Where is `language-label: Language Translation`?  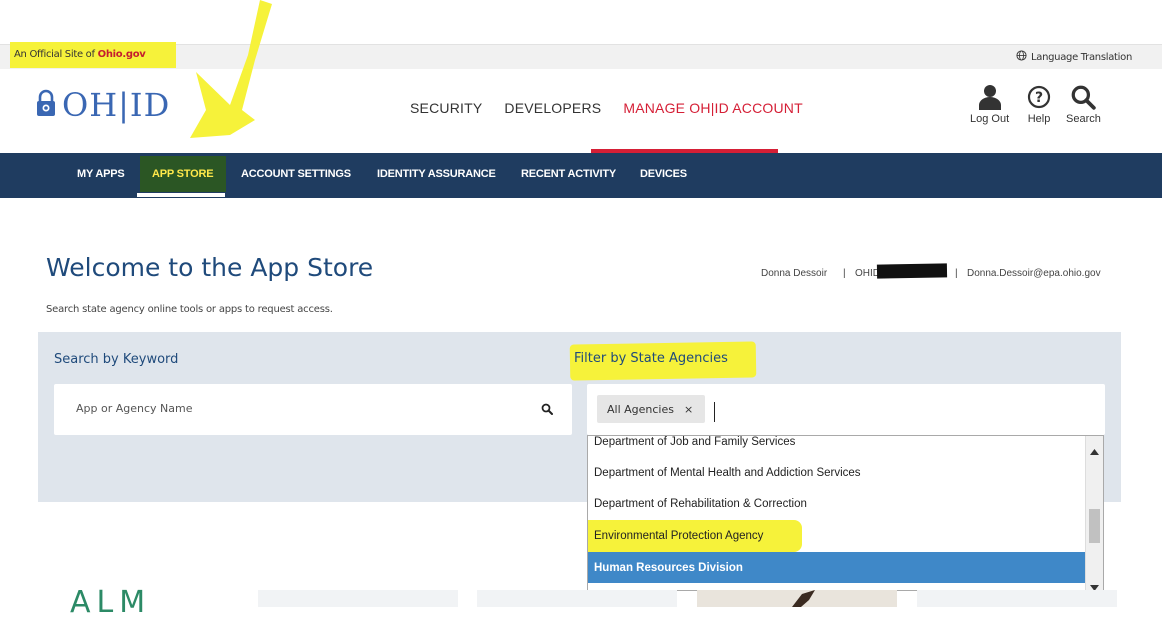 language-label: Language Translation is located at coordinates (1081, 57).